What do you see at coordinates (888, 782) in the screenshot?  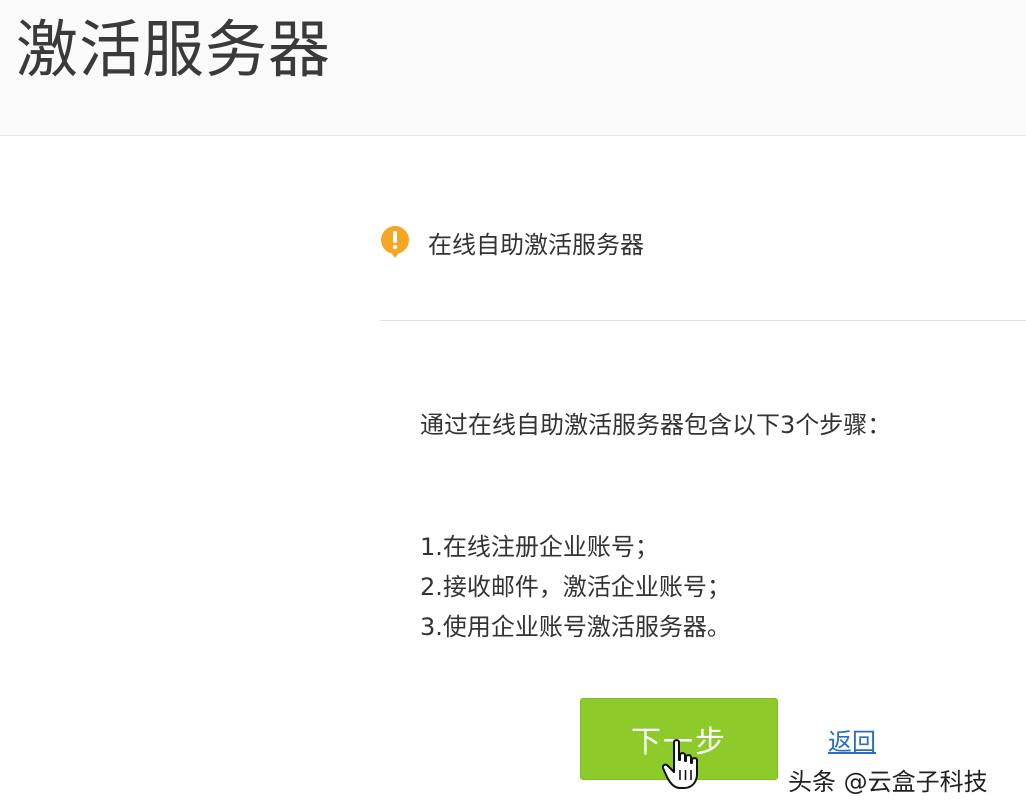 I see `watermark: 头条 @云盒子科技` at bounding box center [888, 782].